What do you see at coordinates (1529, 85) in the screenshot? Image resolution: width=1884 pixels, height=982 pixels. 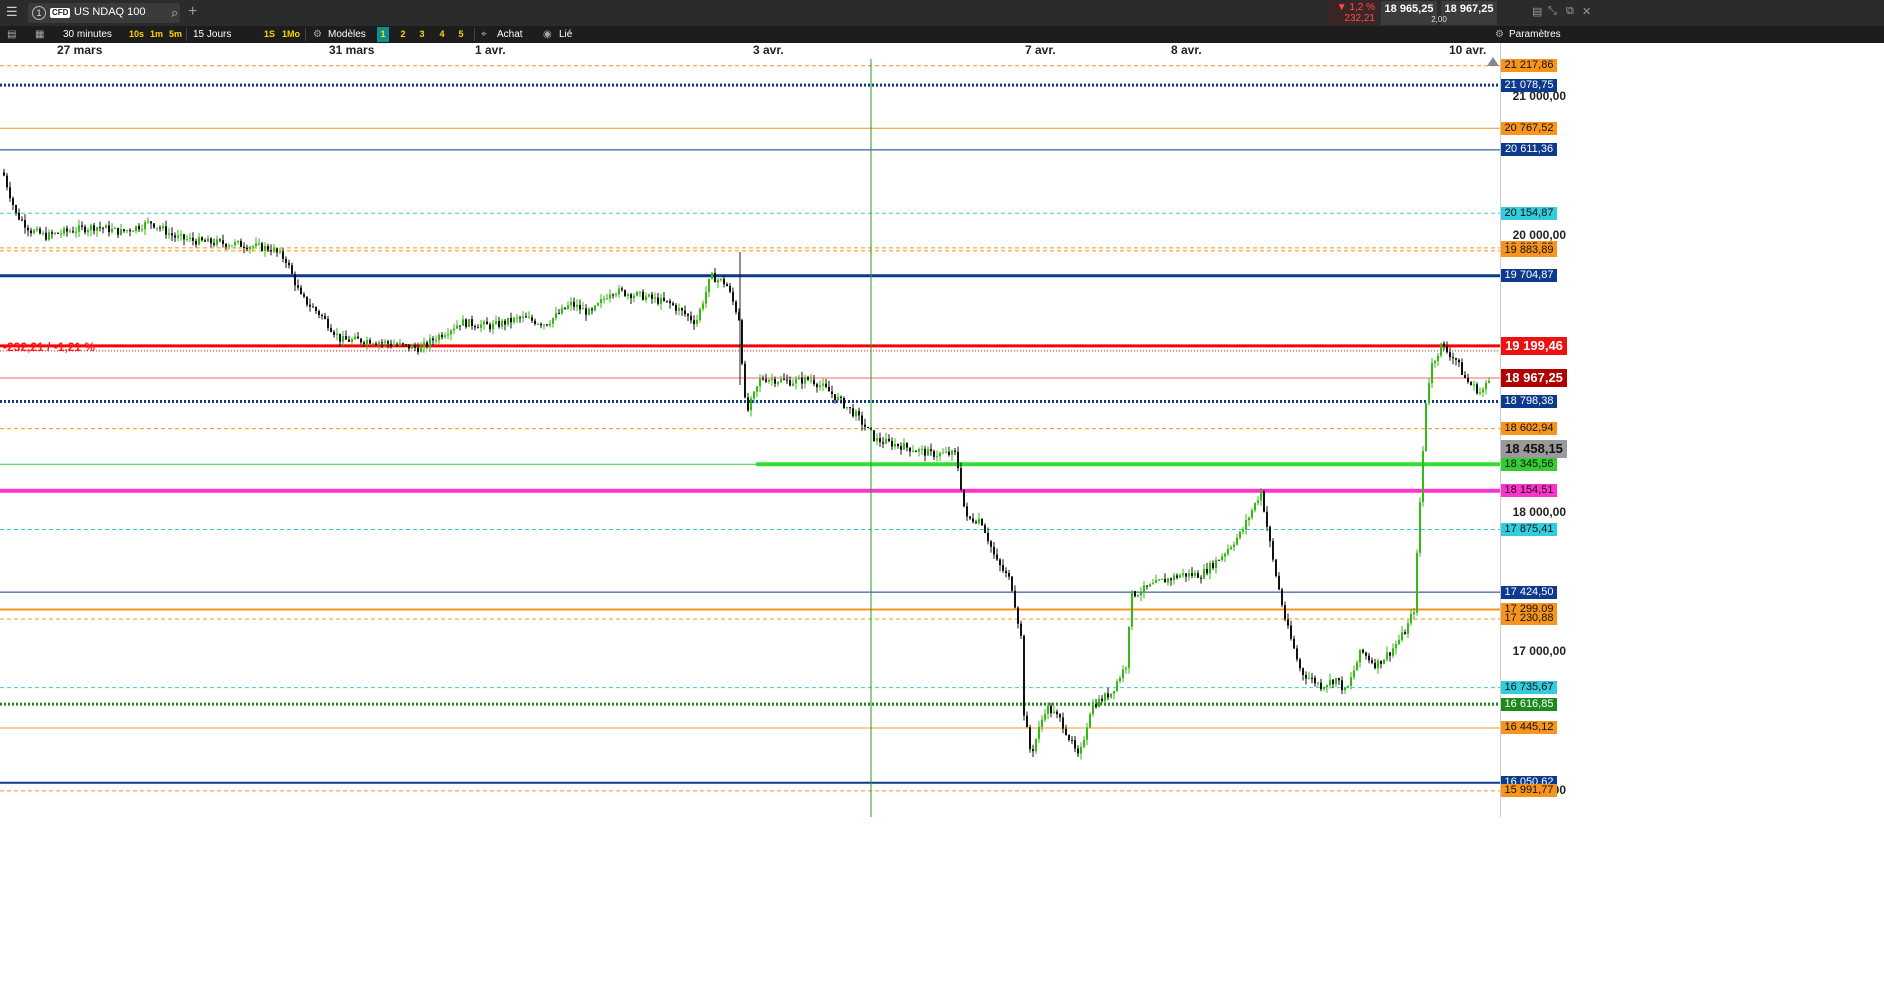 I see `level-tag: 21 078,75` at bounding box center [1529, 85].